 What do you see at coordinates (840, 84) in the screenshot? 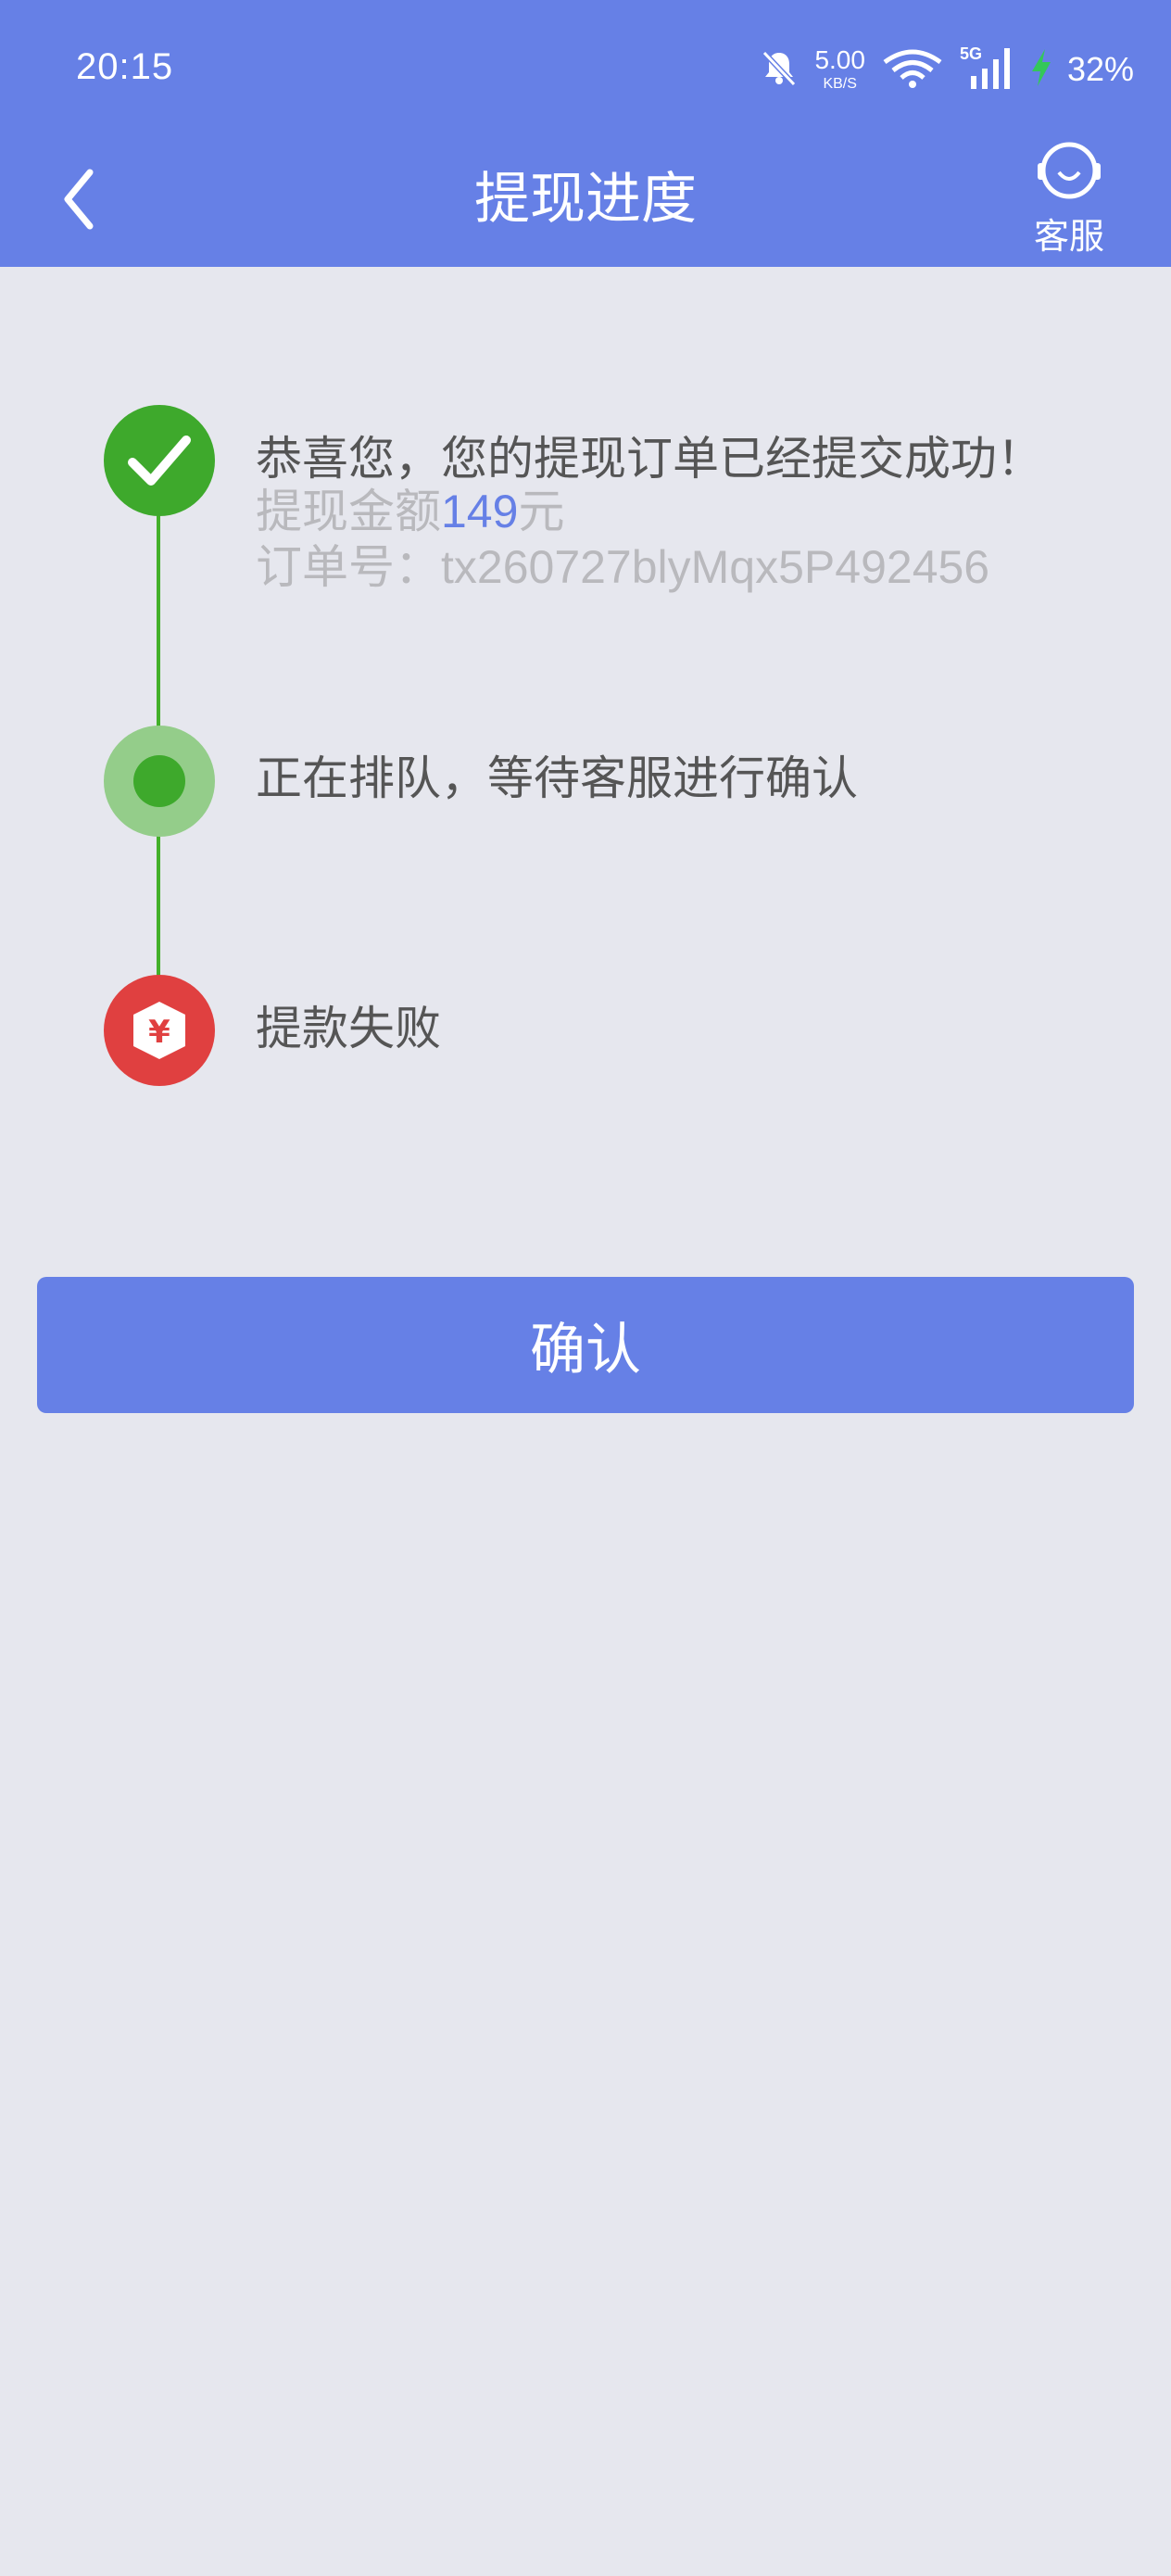
I see `net-speed-unit: KB/S` at bounding box center [840, 84].